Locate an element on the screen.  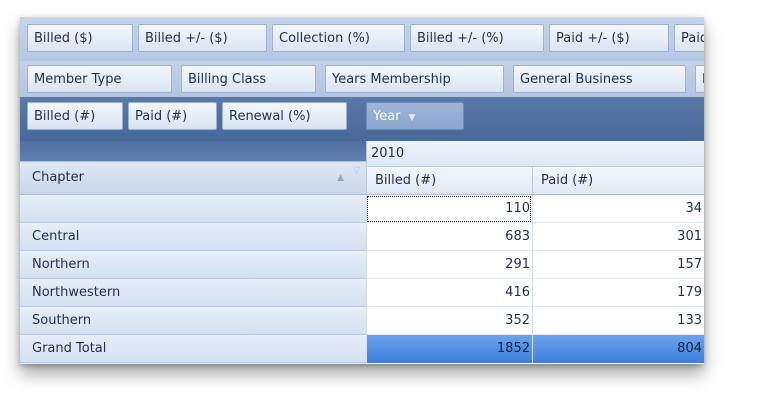
field-billed-dollars: Billed ($) is located at coordinates (80, 38).